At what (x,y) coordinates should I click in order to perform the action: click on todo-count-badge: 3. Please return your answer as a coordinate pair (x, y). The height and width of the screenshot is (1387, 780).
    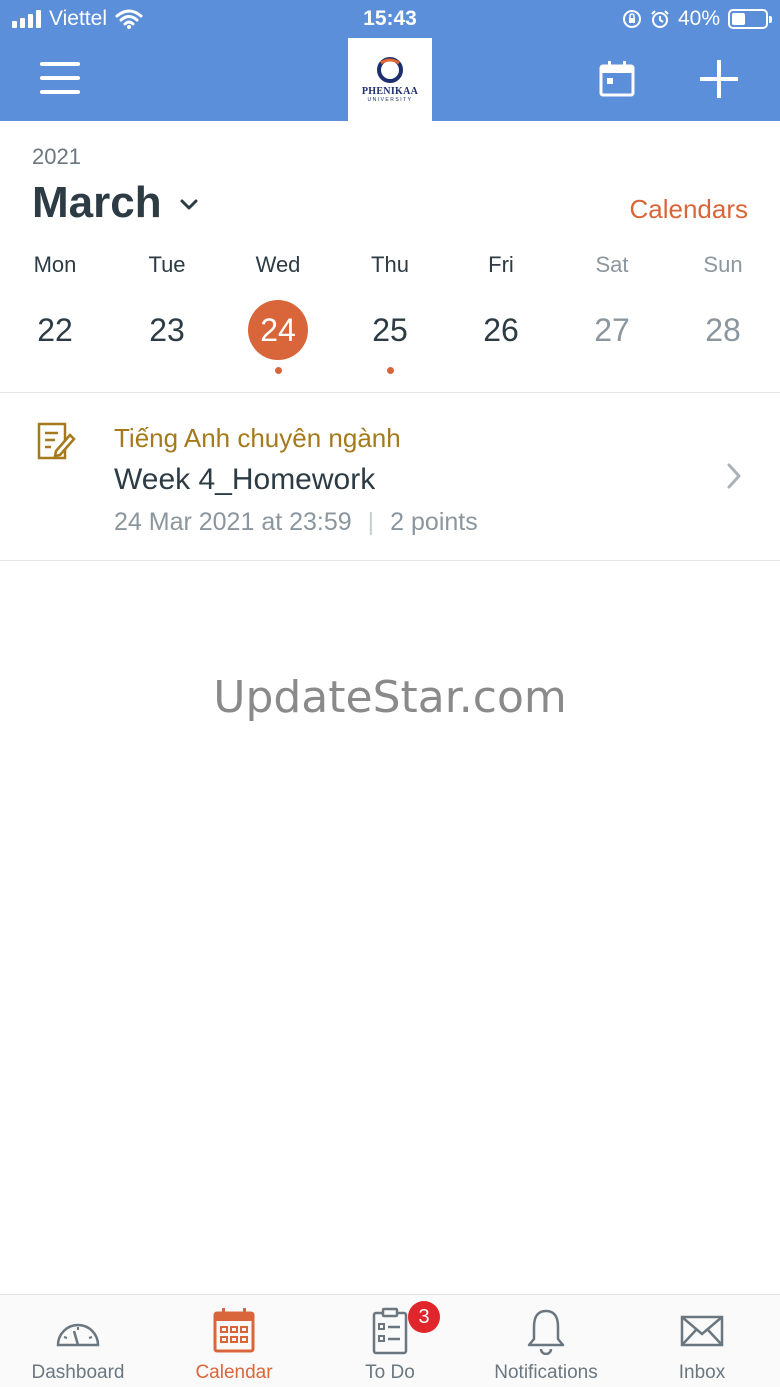
    Looking at the image, I should click on (424, 1317).